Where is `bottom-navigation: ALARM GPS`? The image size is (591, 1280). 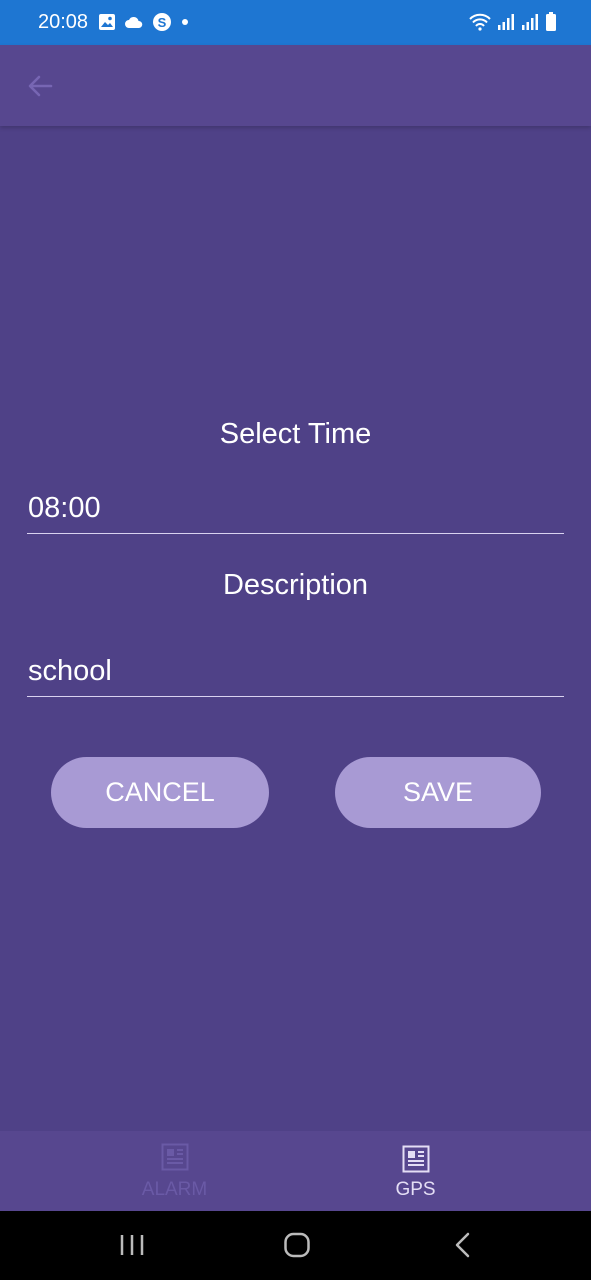 bottom-navigation: ALARM GPS is located at coordinates (295, 1171).